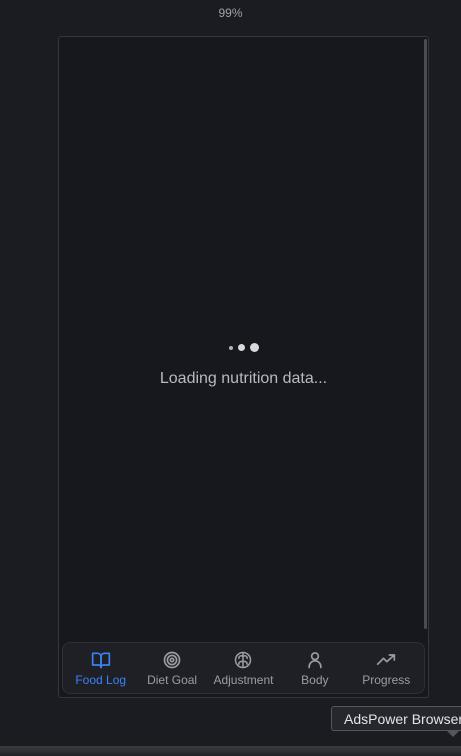  What do you see at coordinates (101, 679) in the screenshot?
I see `nav-item-label: Food Log` at bounding box center [101, 679].